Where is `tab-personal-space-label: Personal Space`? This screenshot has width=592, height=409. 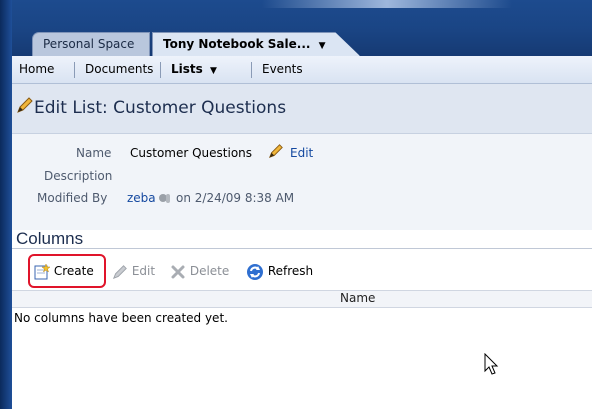 tab-personal-space-label: Personal Space is located at coordinates (89, 44).